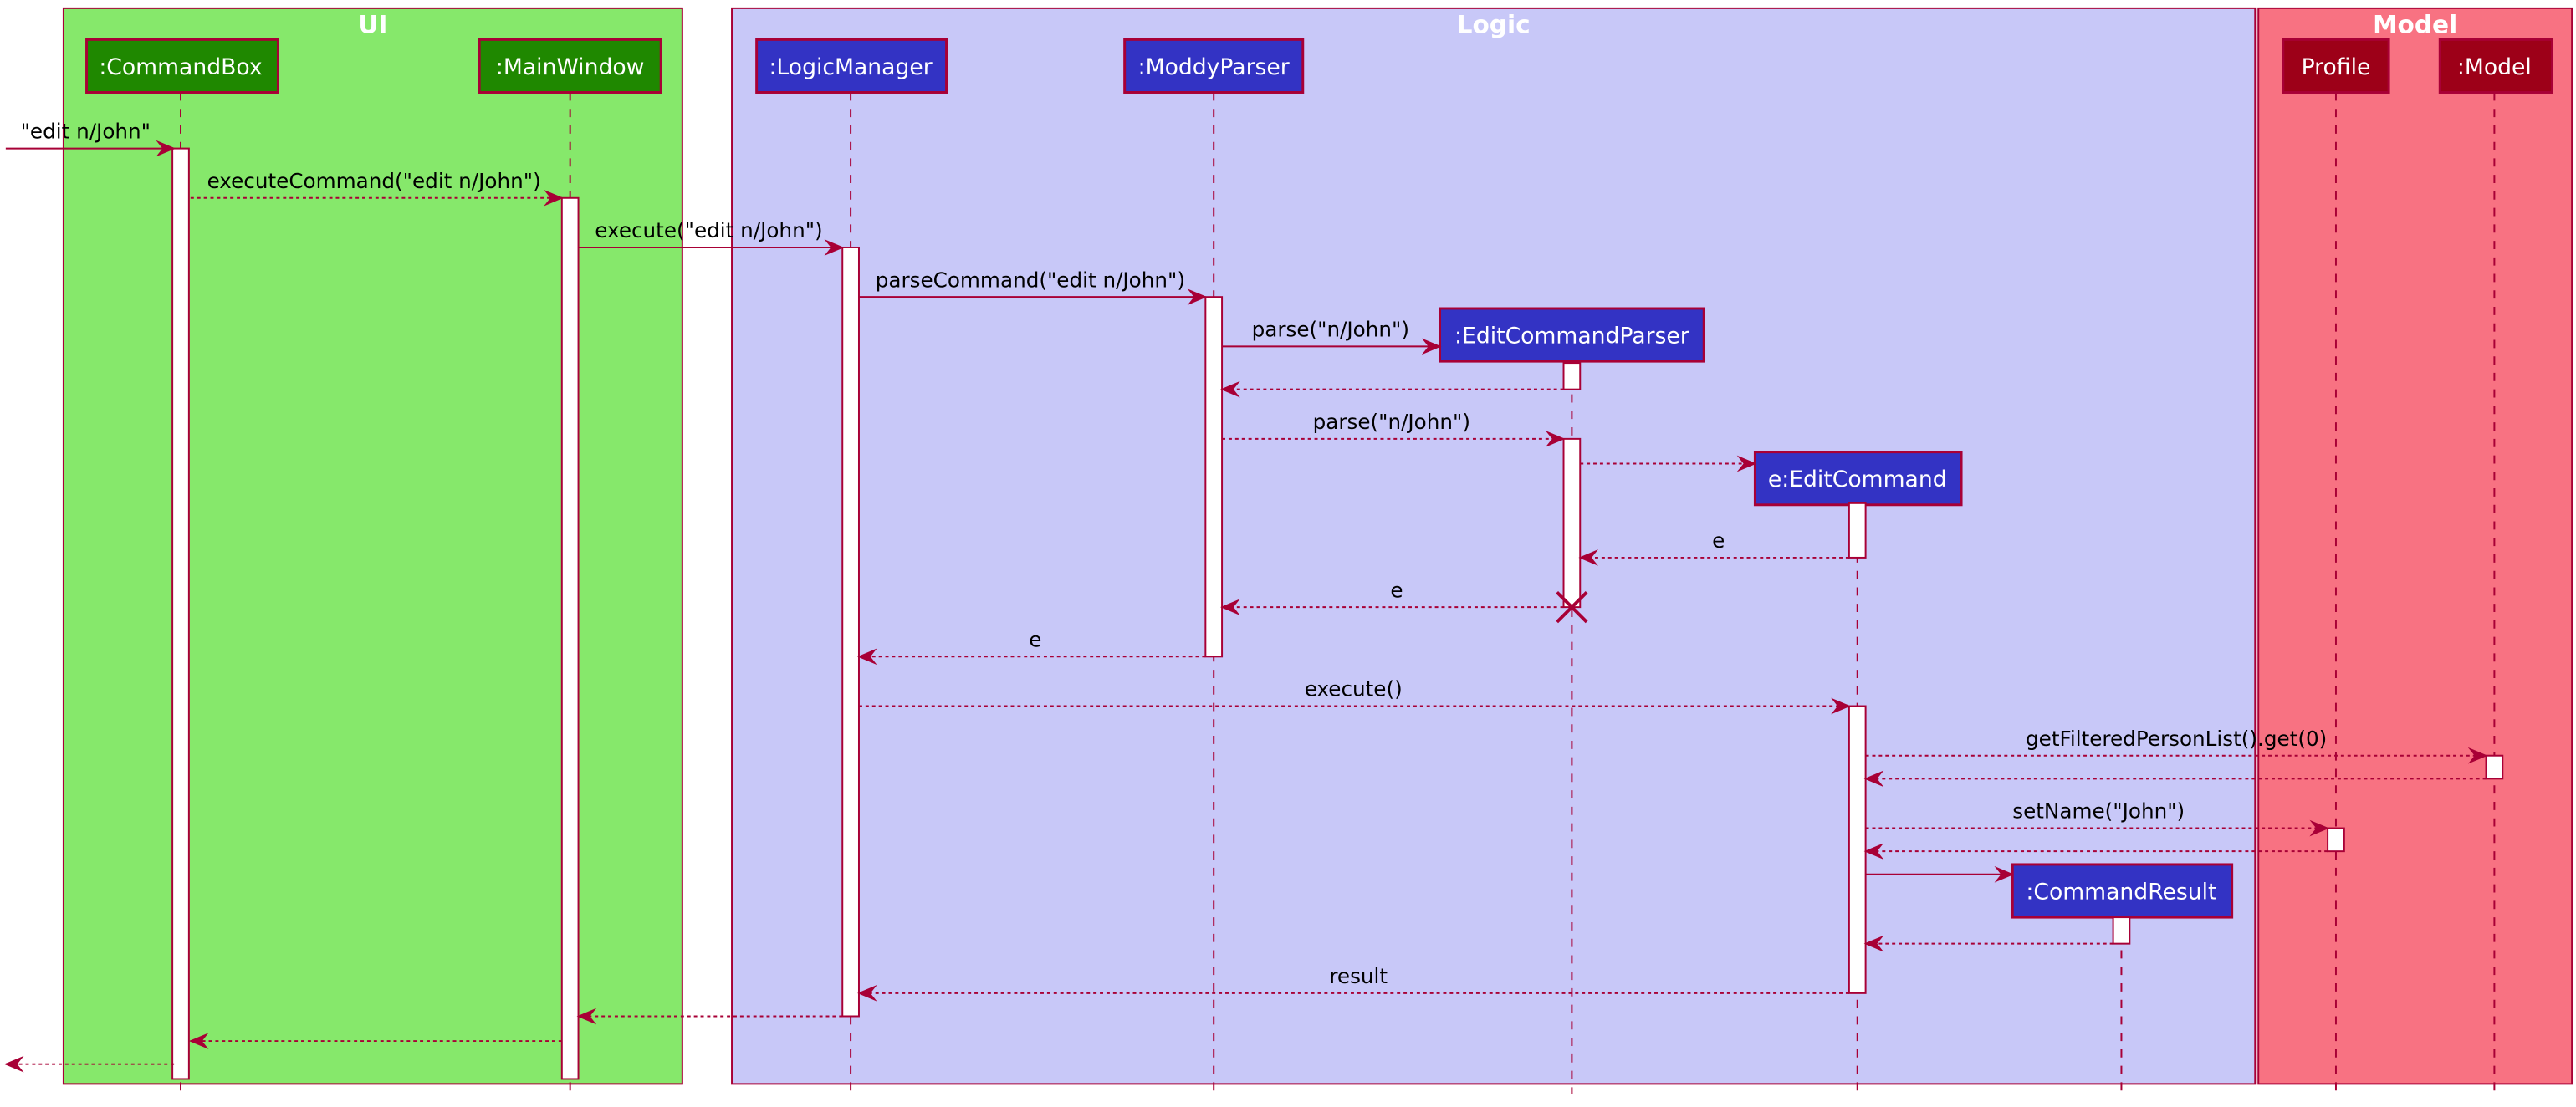 The width and height of the screenshot is (2576, 1107). Describe the element at coordinates (2415, 24) in the screenshot. I see `group-title: Model` at that location.